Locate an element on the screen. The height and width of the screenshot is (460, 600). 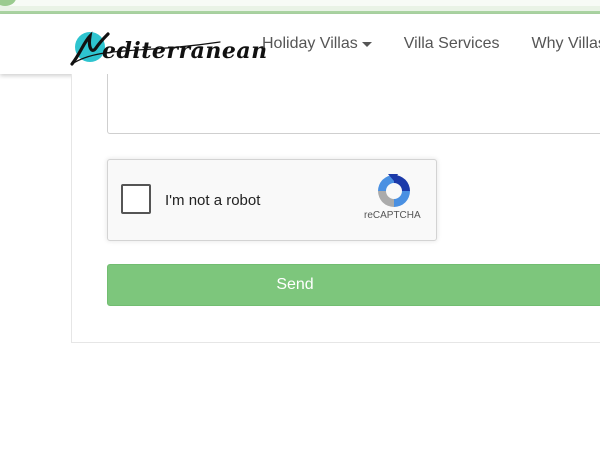
recaptcha-widget: I'm not a robot reCAPTCHA is located at coordinates (272, 200).